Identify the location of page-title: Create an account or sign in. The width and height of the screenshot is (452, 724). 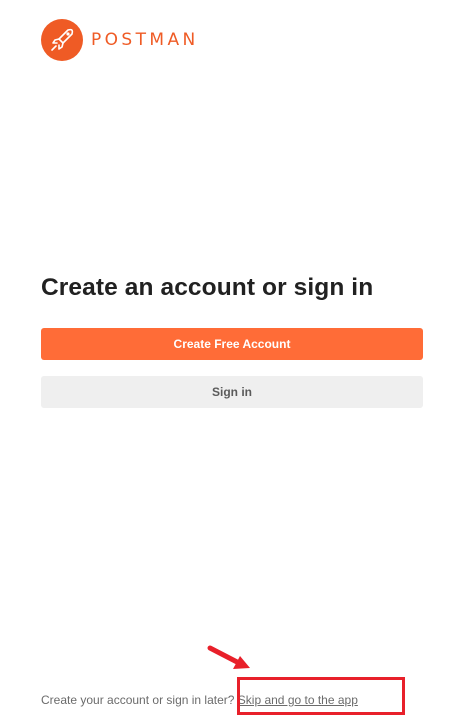
(207, 287).